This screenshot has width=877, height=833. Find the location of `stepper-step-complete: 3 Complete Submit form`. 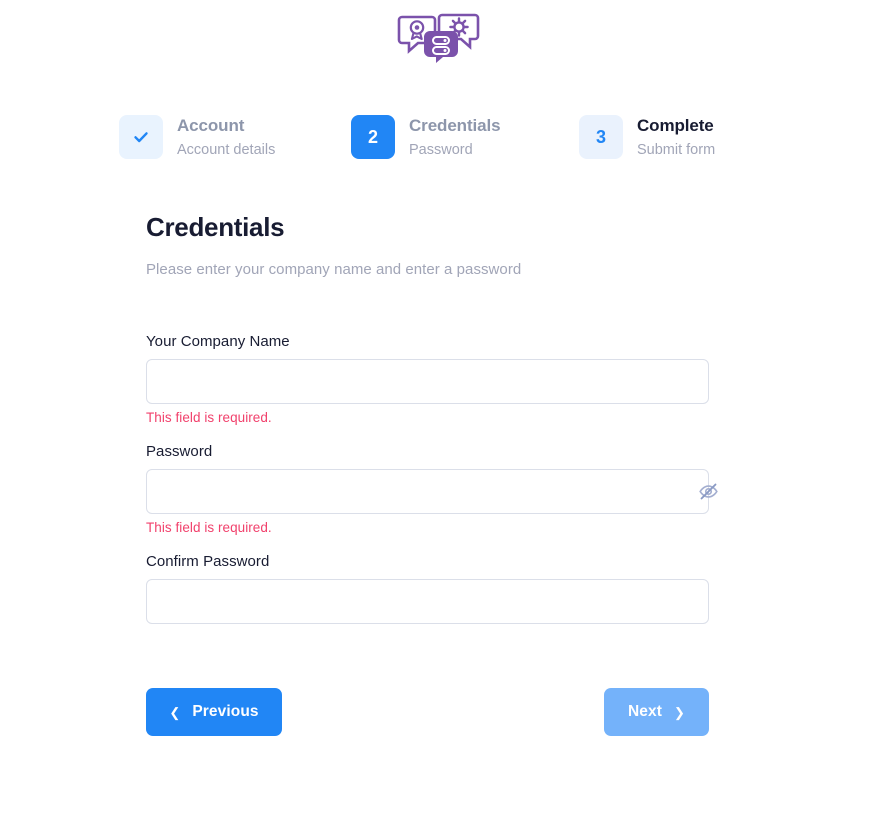

stepper-step-complete: 3 Complete Submit form is located at coordinates (647, 137).